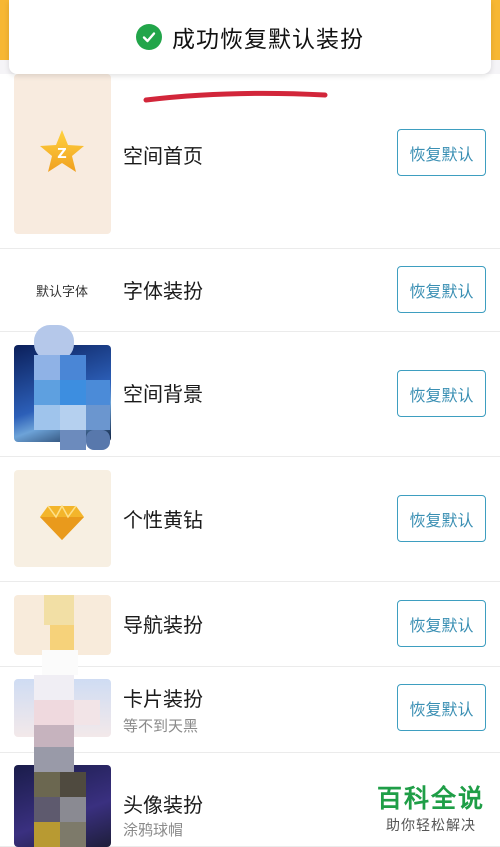 Image resolution: width=500 pixels, height=847 pixels. What do you see at coordinates (163, 625) in the screenshot?
I see `item-title: 导航装扮` at bounding box center [163, 625].